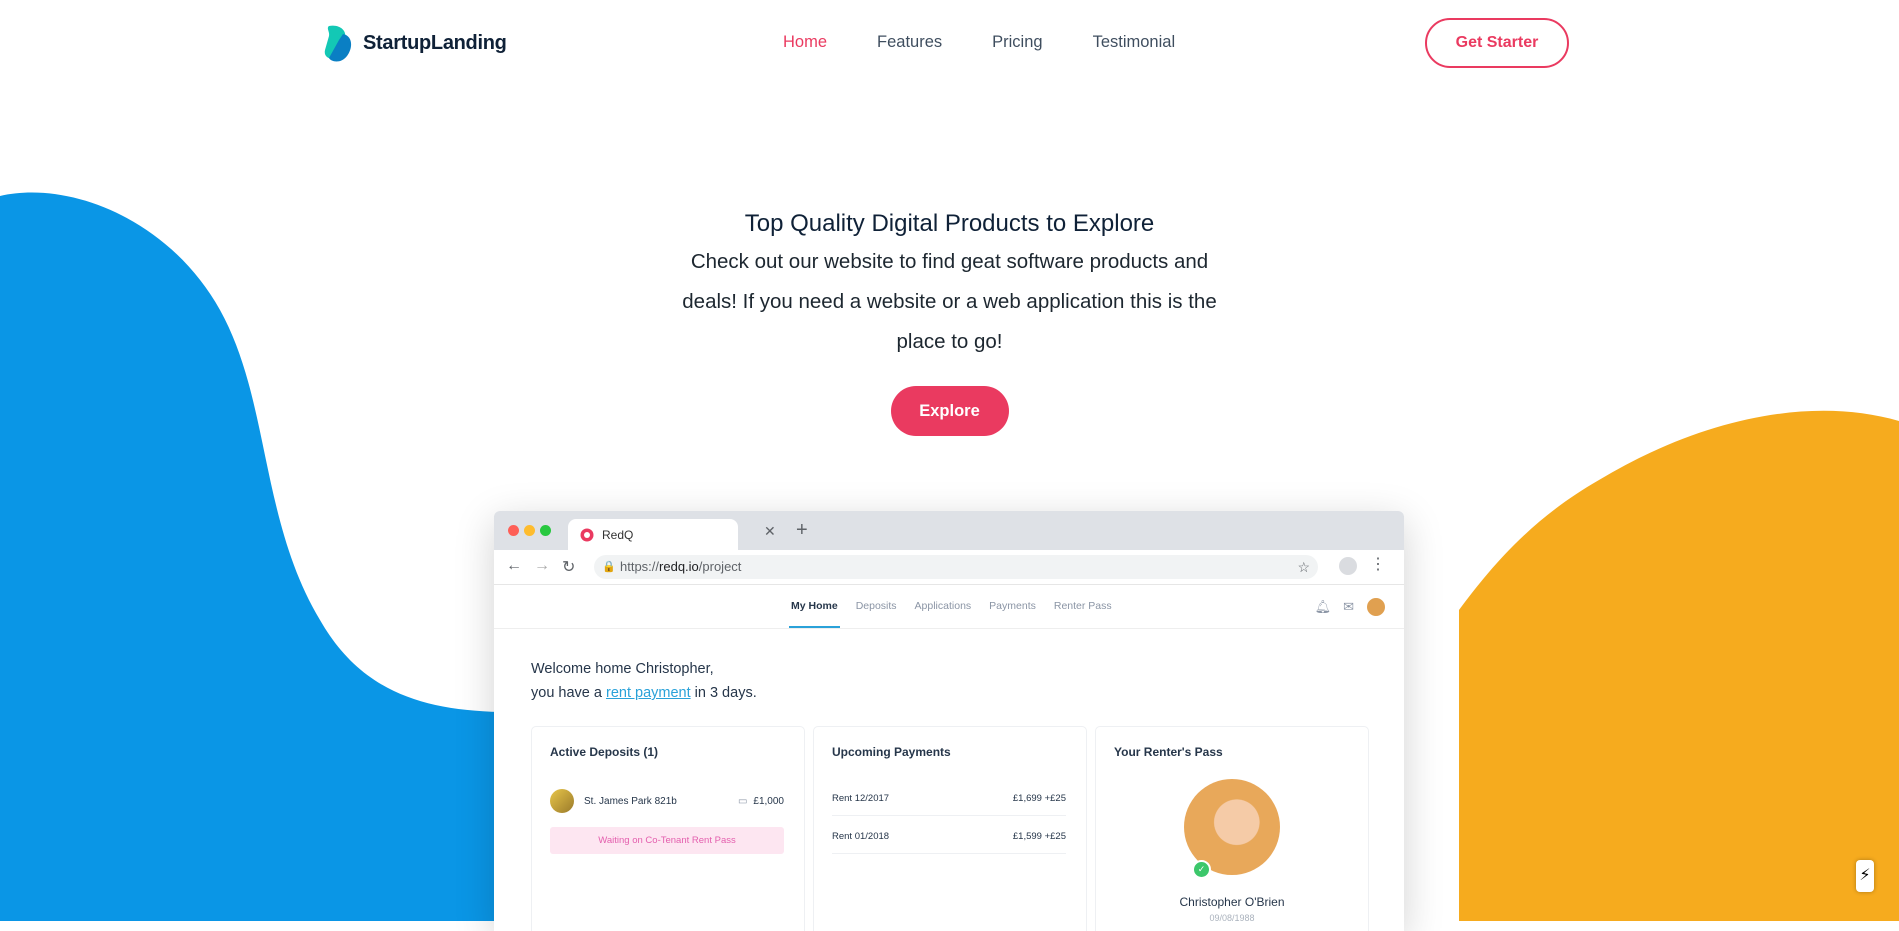  I want to click on mail-icon: ✉, so click(1348, 607).